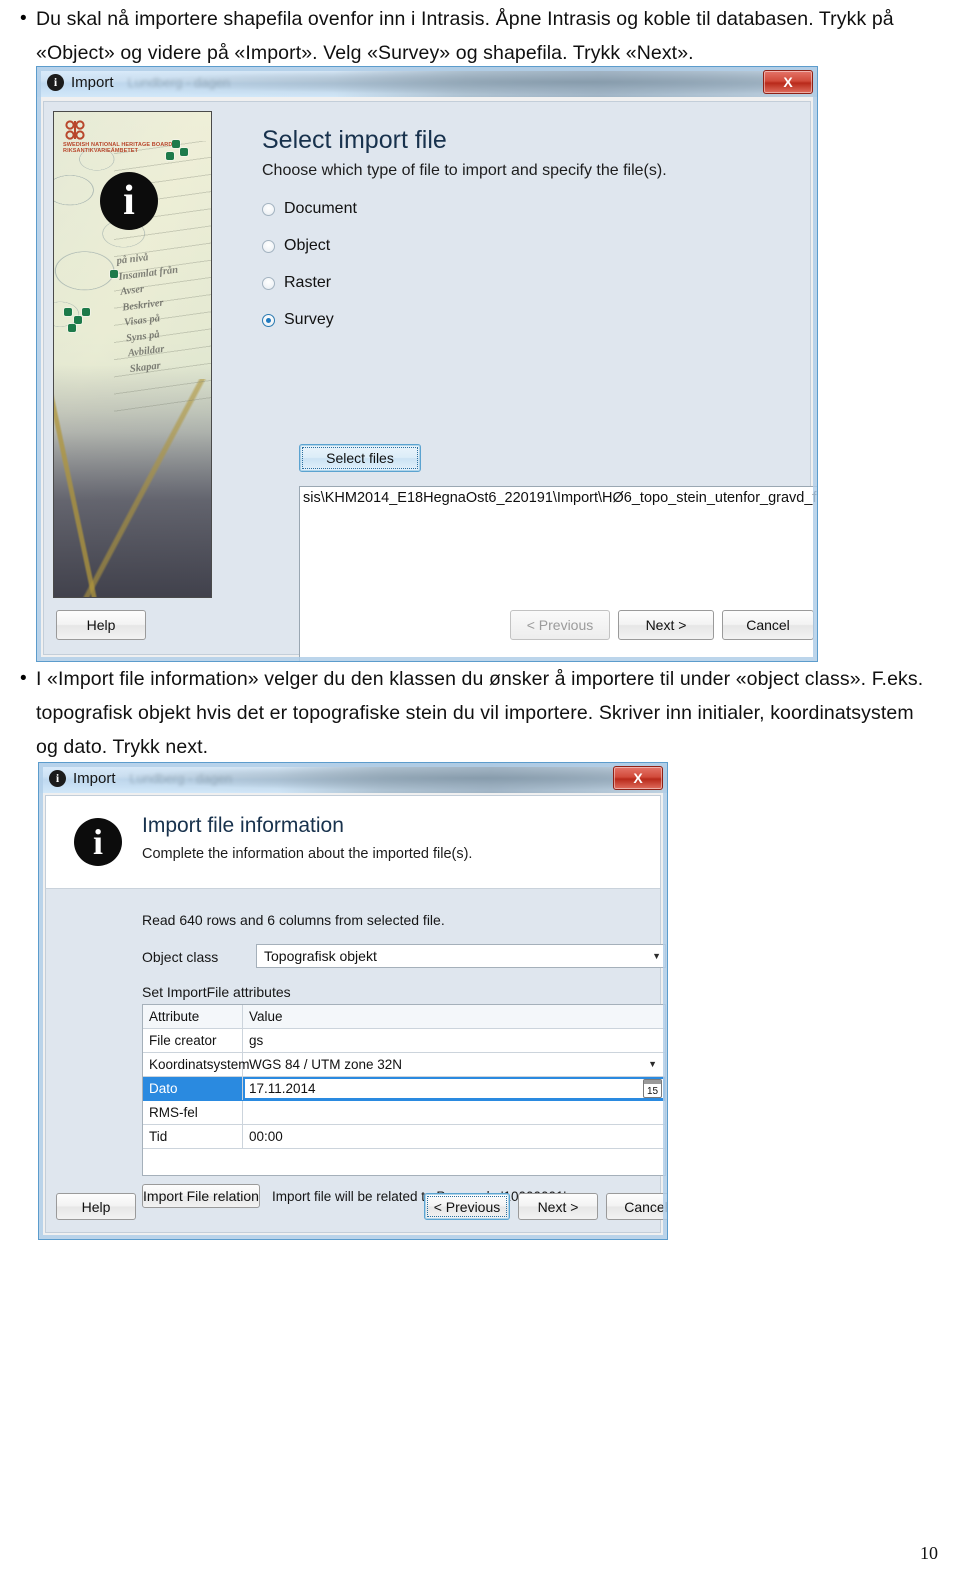  Describe the element at coordinates (193, 1112) in the screenshot. I see `attribute-name: RMS-fel` at that location.